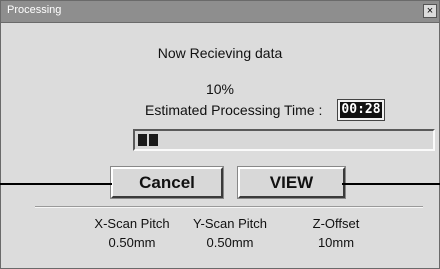 The height and width of the screenshot is (269, 440). Describe the element at coordinates (132, 233) in the screenshot. I see `x-scan-pitch: X-Scan Pitch 0.50mm` at that location.